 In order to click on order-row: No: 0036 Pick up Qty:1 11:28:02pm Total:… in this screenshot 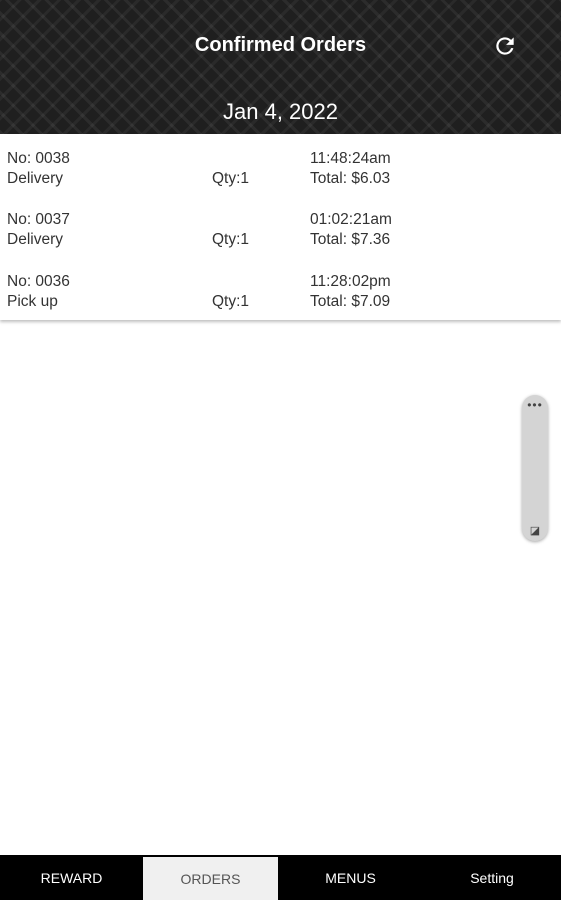, I will do `click(280, 296)`.